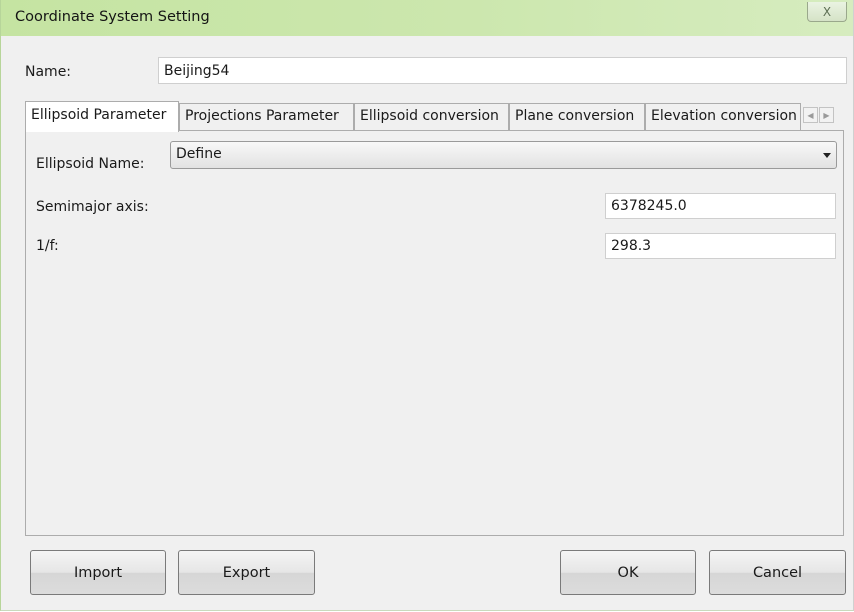  I want to click on semimajor-axis-label: Semimajor axis:, so click(92, 207).